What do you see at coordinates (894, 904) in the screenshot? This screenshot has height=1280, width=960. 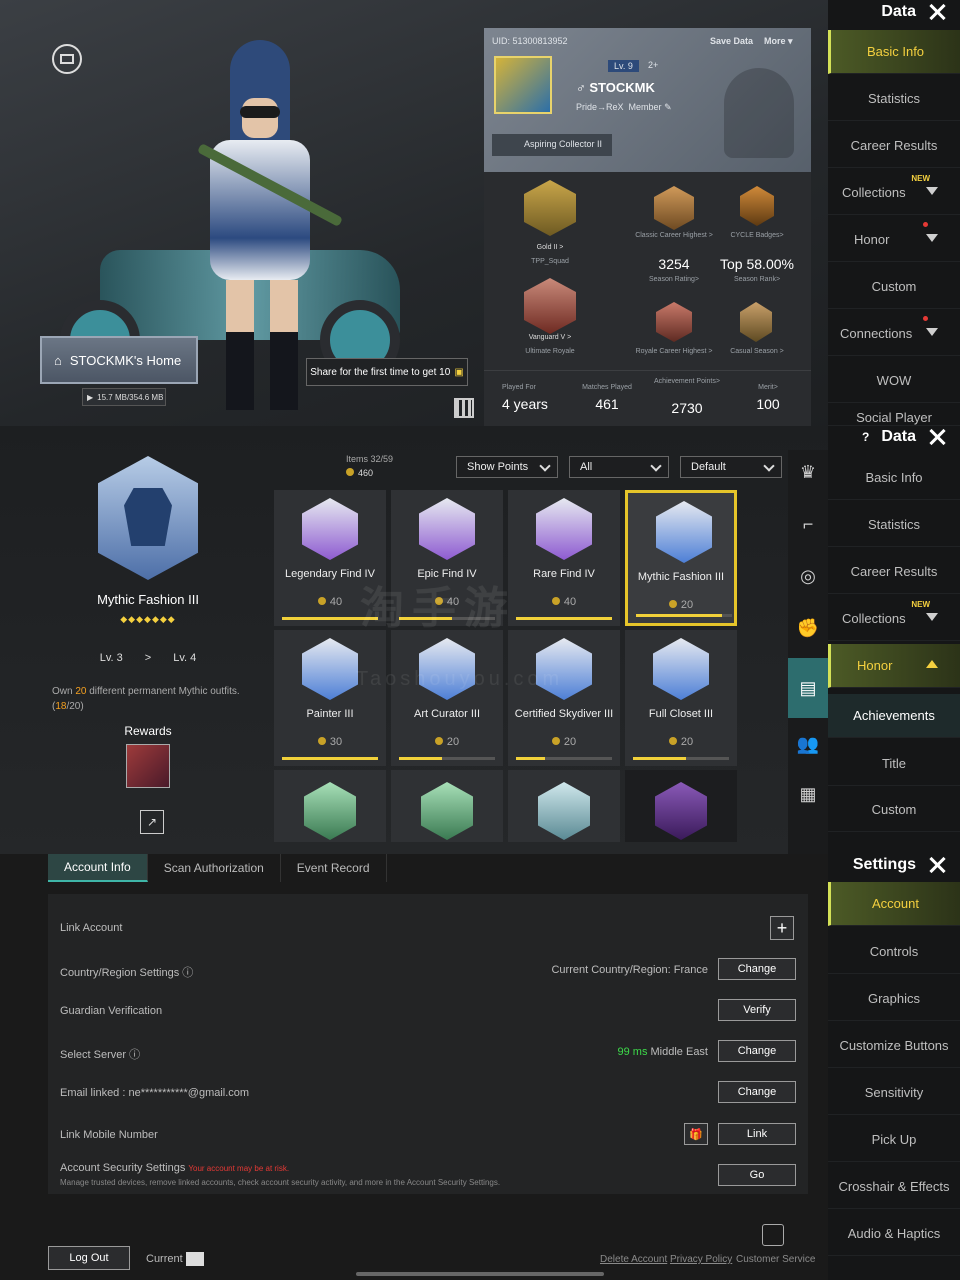 I see `sidebar-item-account: Account` at bounding box center [894, 904].